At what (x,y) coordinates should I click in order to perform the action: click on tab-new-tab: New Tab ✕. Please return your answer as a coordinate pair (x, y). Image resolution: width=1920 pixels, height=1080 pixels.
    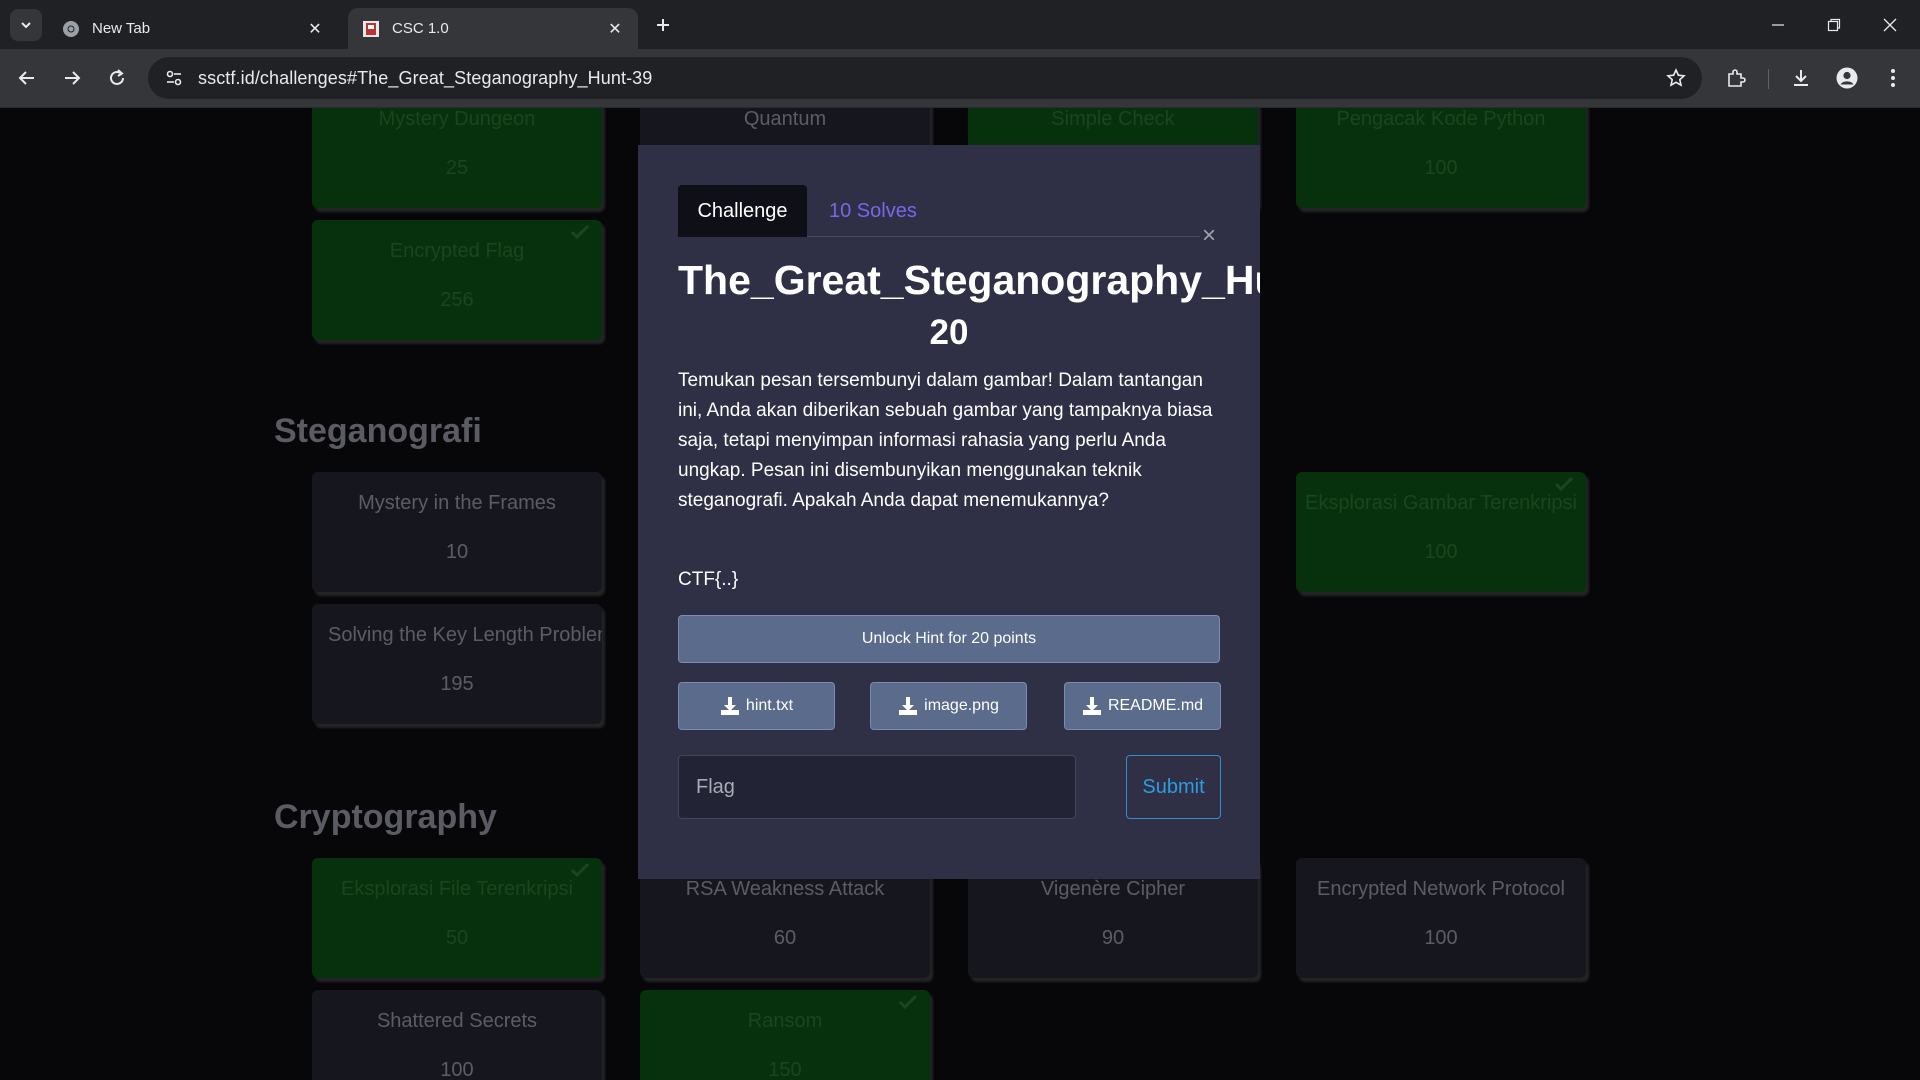
    Looking at the image, I should click on (193, 28).